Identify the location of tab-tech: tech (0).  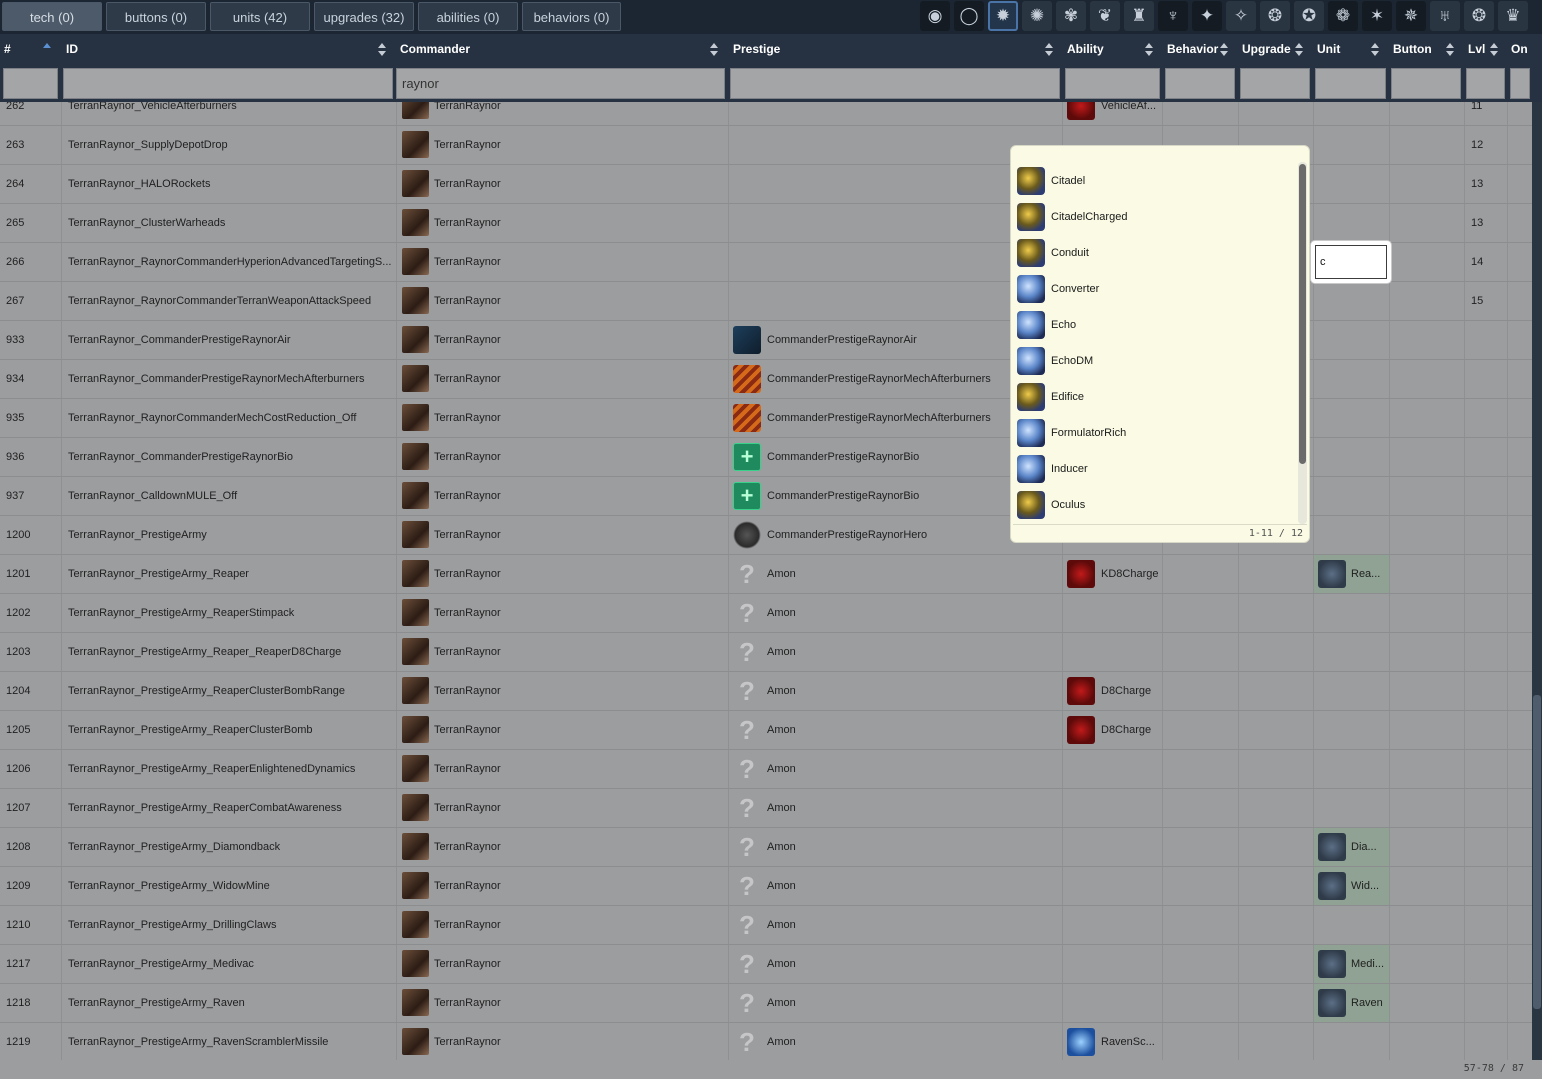
(52, 16).